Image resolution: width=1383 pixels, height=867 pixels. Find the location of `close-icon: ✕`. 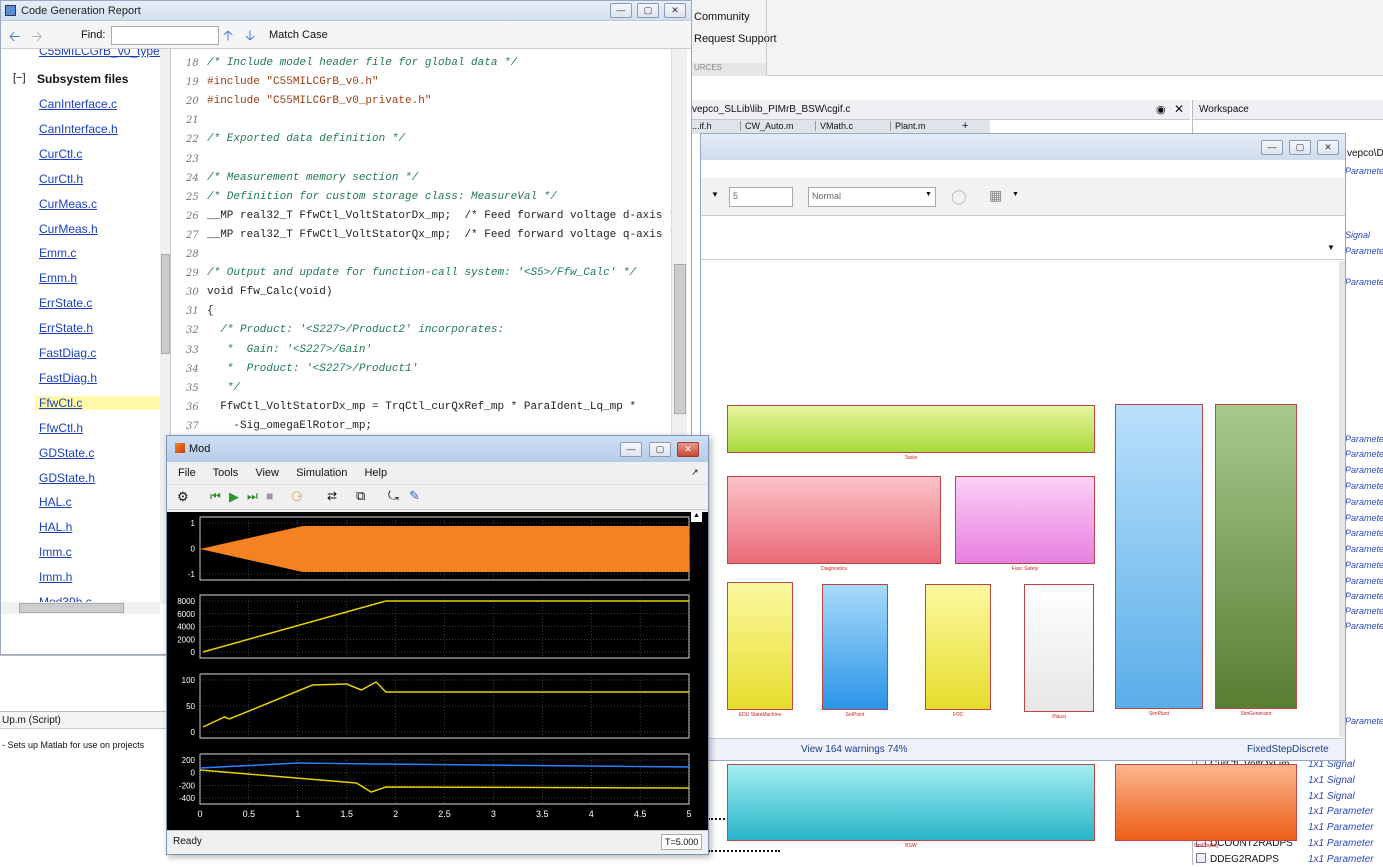

close-icon: ✕ is located at coordinates (1179, 109).